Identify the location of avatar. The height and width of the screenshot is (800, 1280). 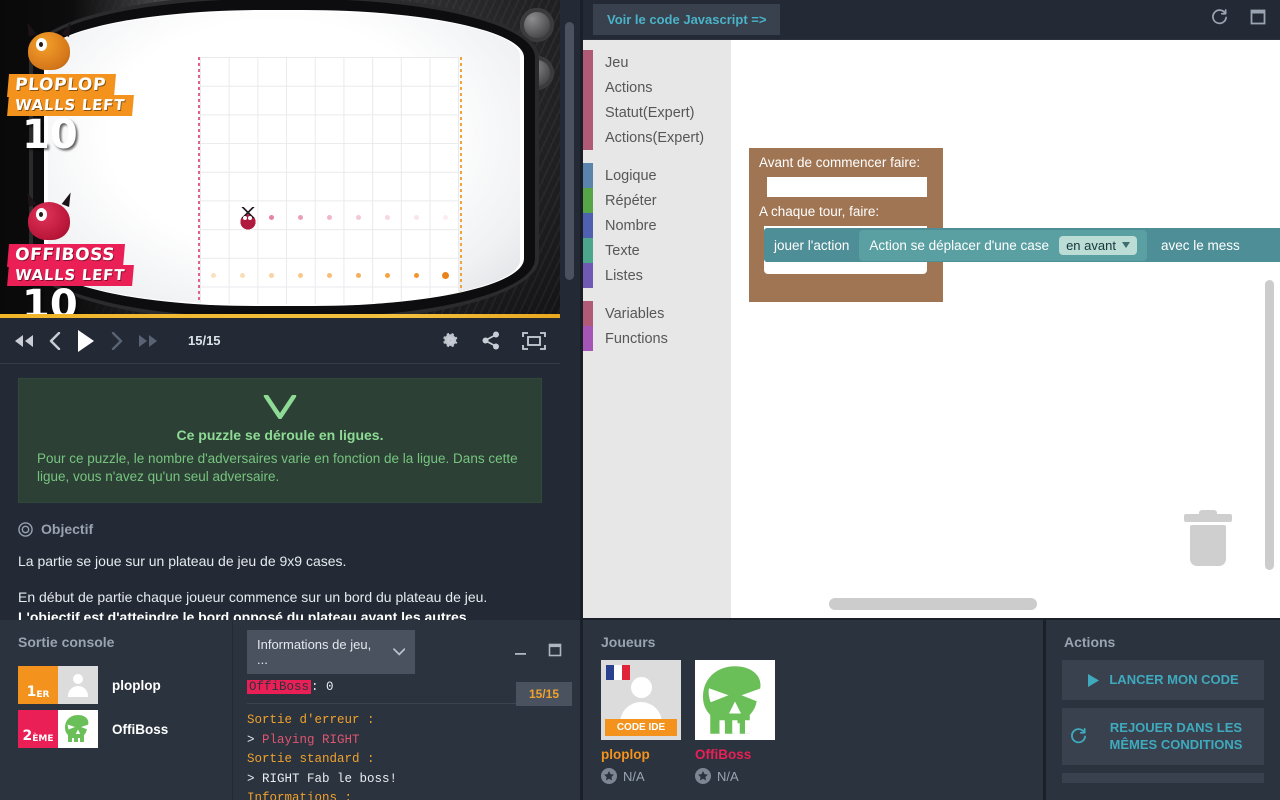
(78, 729).